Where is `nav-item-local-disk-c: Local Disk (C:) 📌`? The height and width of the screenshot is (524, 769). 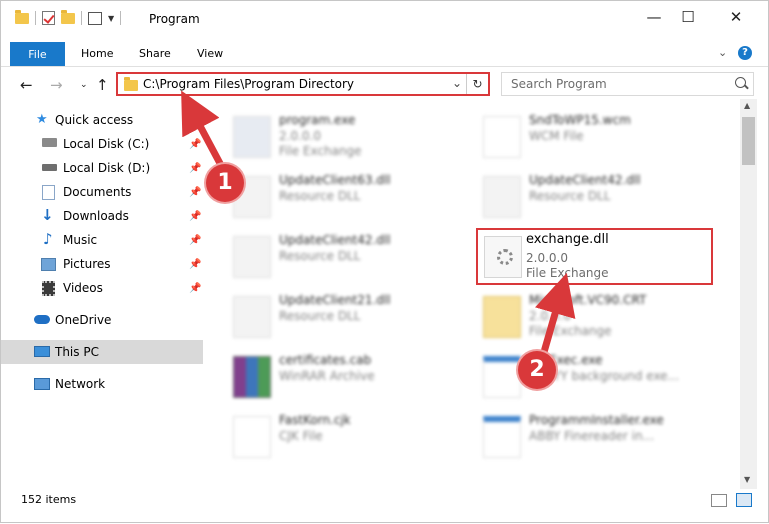 nav-item-local-disk-c: Local Disk (C:) 📌 is located at coordinates (104, 144).